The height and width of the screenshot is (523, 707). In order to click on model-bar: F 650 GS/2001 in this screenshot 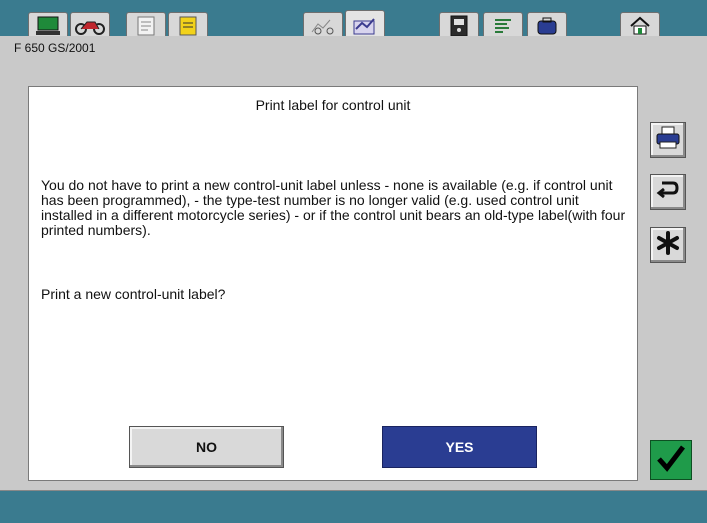, I will do `click(353, 49)`.